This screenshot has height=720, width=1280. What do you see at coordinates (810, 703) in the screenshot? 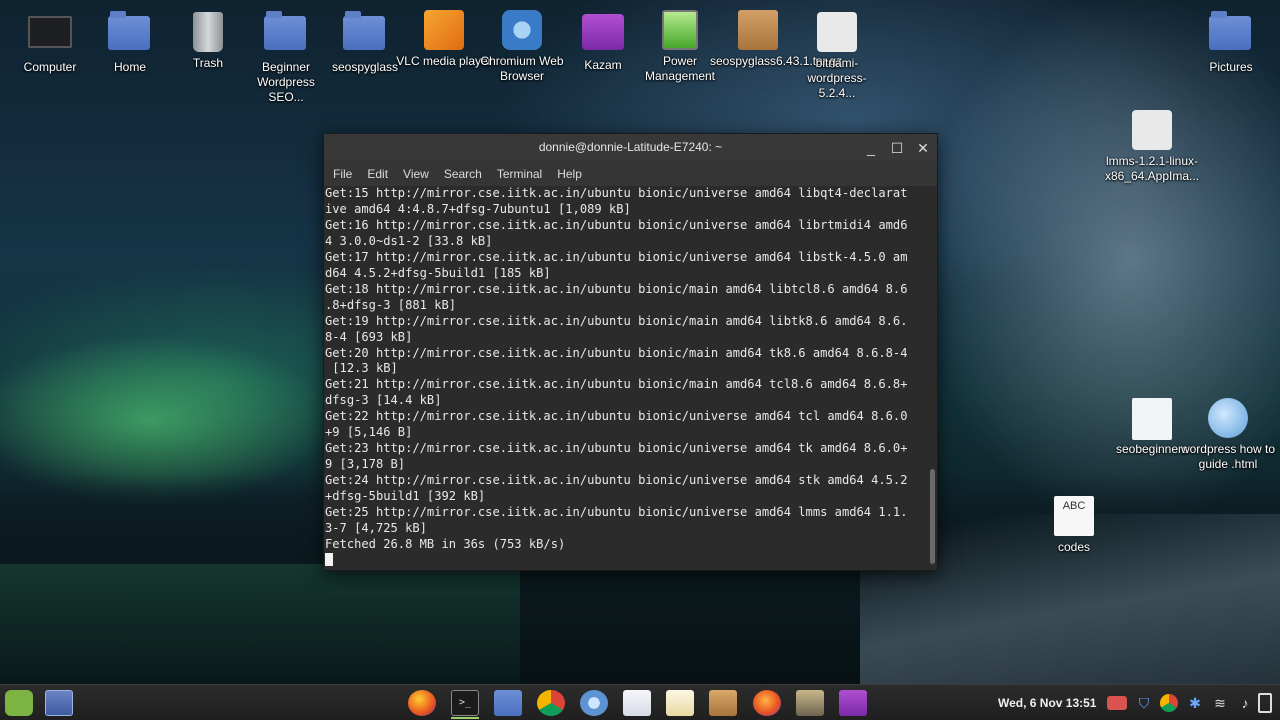
I see `gimp-icon` at bounding box center [810, 703].